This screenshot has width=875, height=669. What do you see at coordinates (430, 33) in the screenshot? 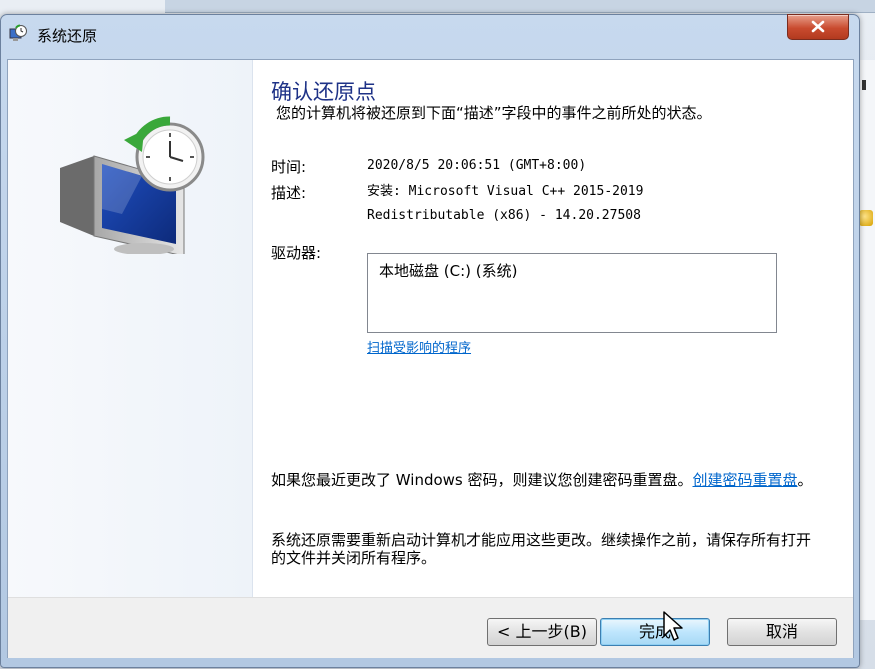
I see `title-bar: 系统还原` at bounding box center [430, 33].